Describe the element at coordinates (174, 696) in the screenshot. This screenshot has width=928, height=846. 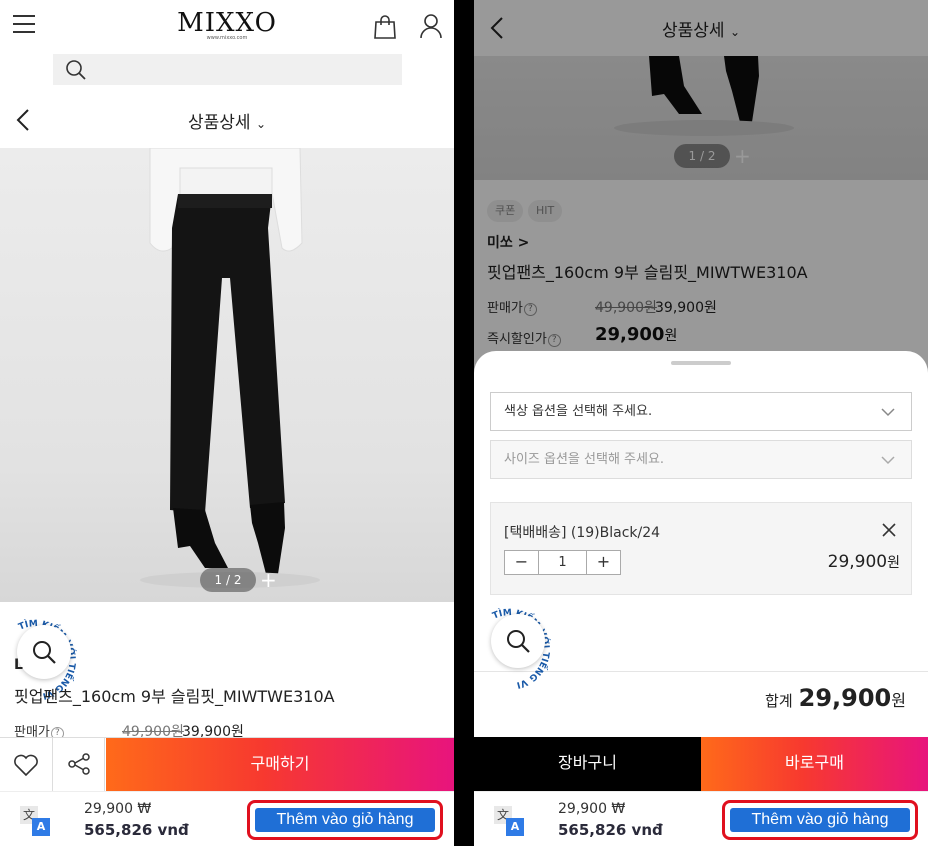
I see `product-name: 핏업팬츠_160cm 9부 슬림핏_MIWTWE310A` at that location.